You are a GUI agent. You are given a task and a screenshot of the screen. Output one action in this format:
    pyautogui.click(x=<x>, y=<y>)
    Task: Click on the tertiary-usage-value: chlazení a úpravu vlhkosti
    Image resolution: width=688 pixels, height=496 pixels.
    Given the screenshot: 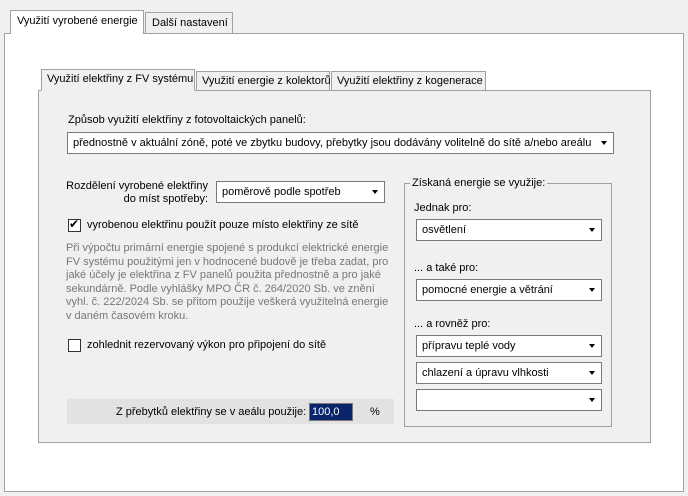 What is the action you would take?
    pyautogui.click(x=485, y=373)
    